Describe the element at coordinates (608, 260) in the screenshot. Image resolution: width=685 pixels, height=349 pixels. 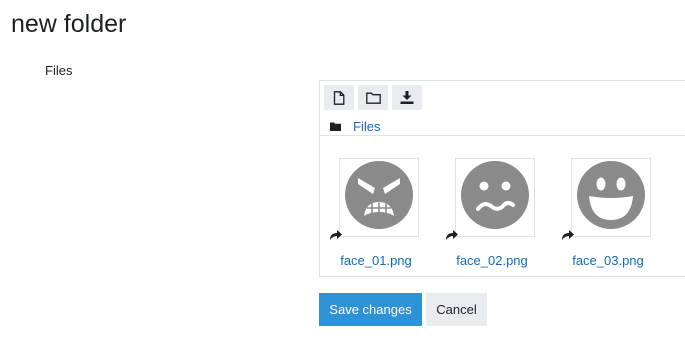
I see `file-name: face_03.png` at that location.